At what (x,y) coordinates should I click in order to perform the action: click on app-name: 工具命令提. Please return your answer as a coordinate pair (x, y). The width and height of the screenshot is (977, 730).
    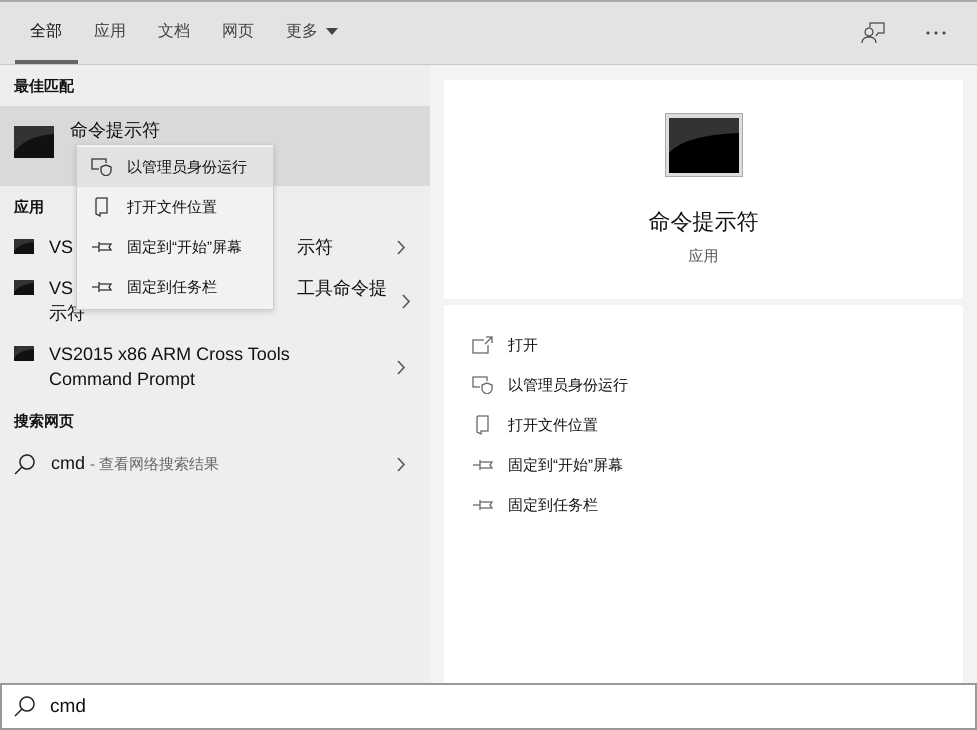
    Looking at the image, I should click on (342, 288).